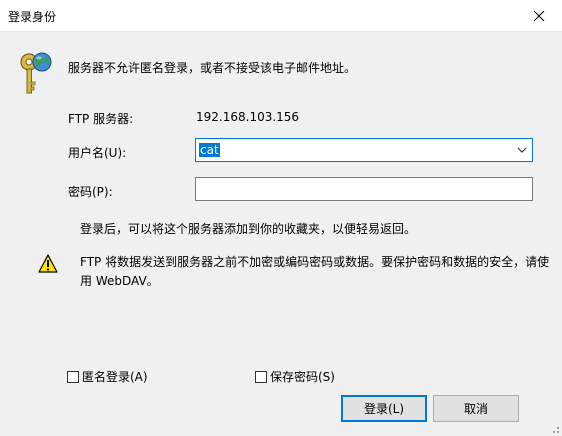  I want to click on password-field, so click(364, 189).